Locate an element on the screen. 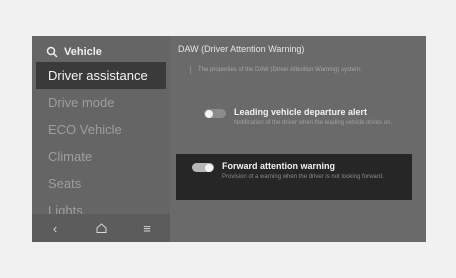 The image size is (456, 278). bottom-navigation-bar: ‹ ≡ is located at coordinates (101, 228).